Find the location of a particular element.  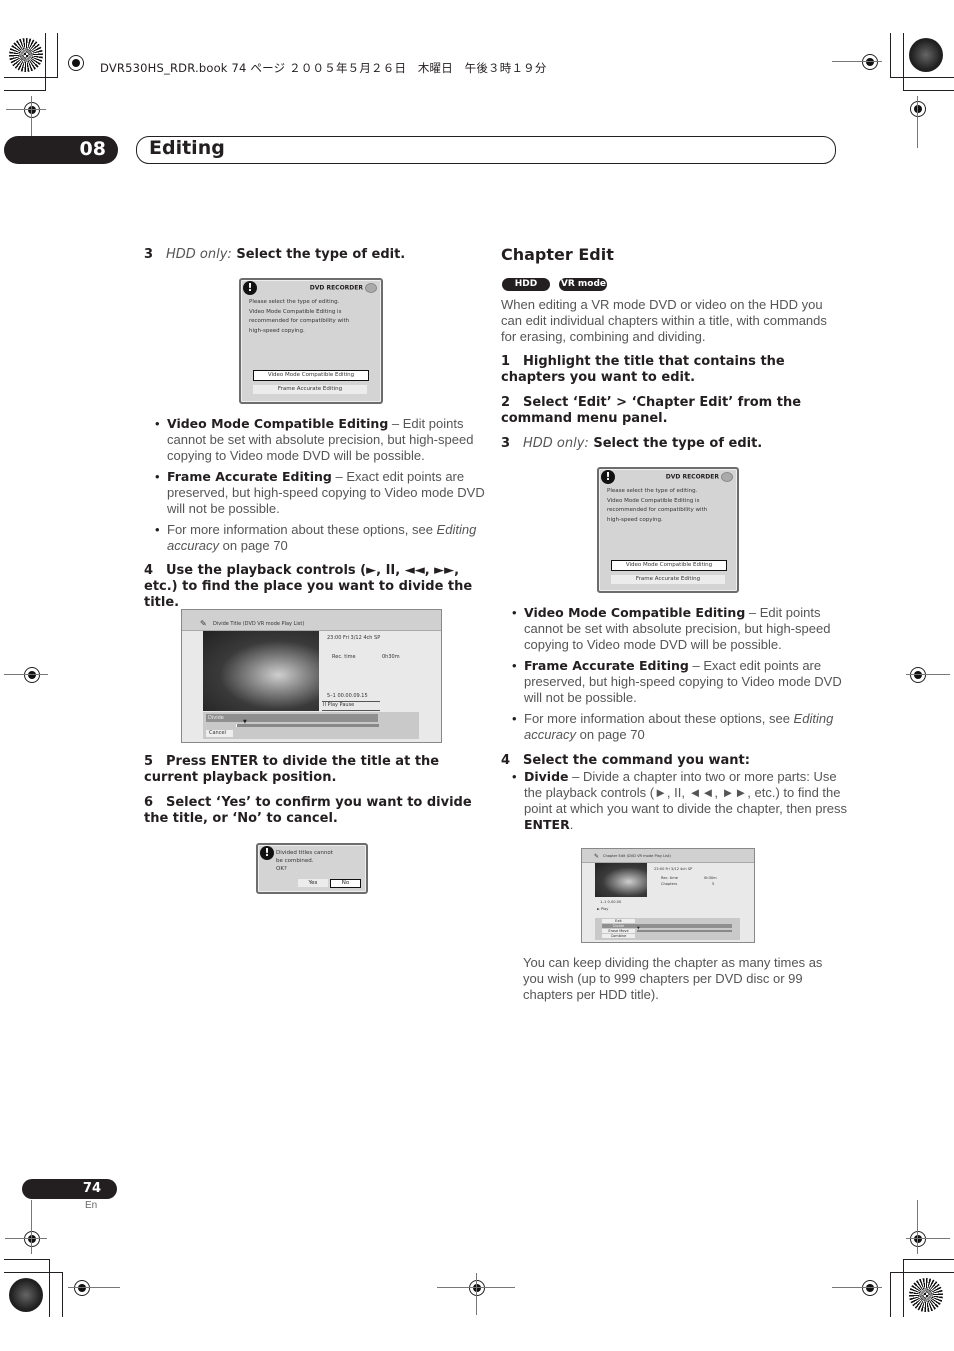

step-text: Select the type of edit. is located at coordinates (321, 254).